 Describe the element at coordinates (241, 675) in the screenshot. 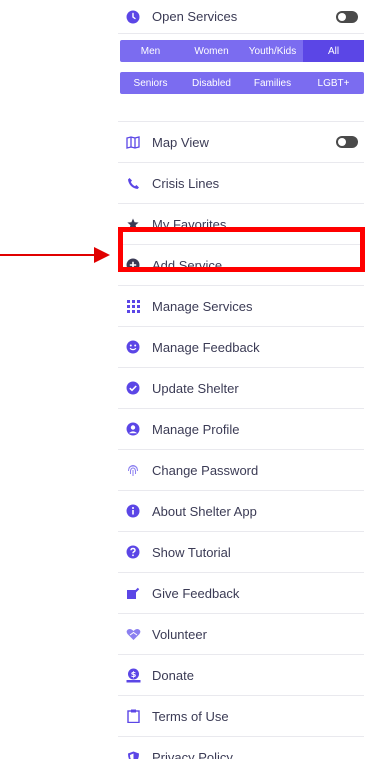

I see `menu-item-donate: $ Donate` at that location.